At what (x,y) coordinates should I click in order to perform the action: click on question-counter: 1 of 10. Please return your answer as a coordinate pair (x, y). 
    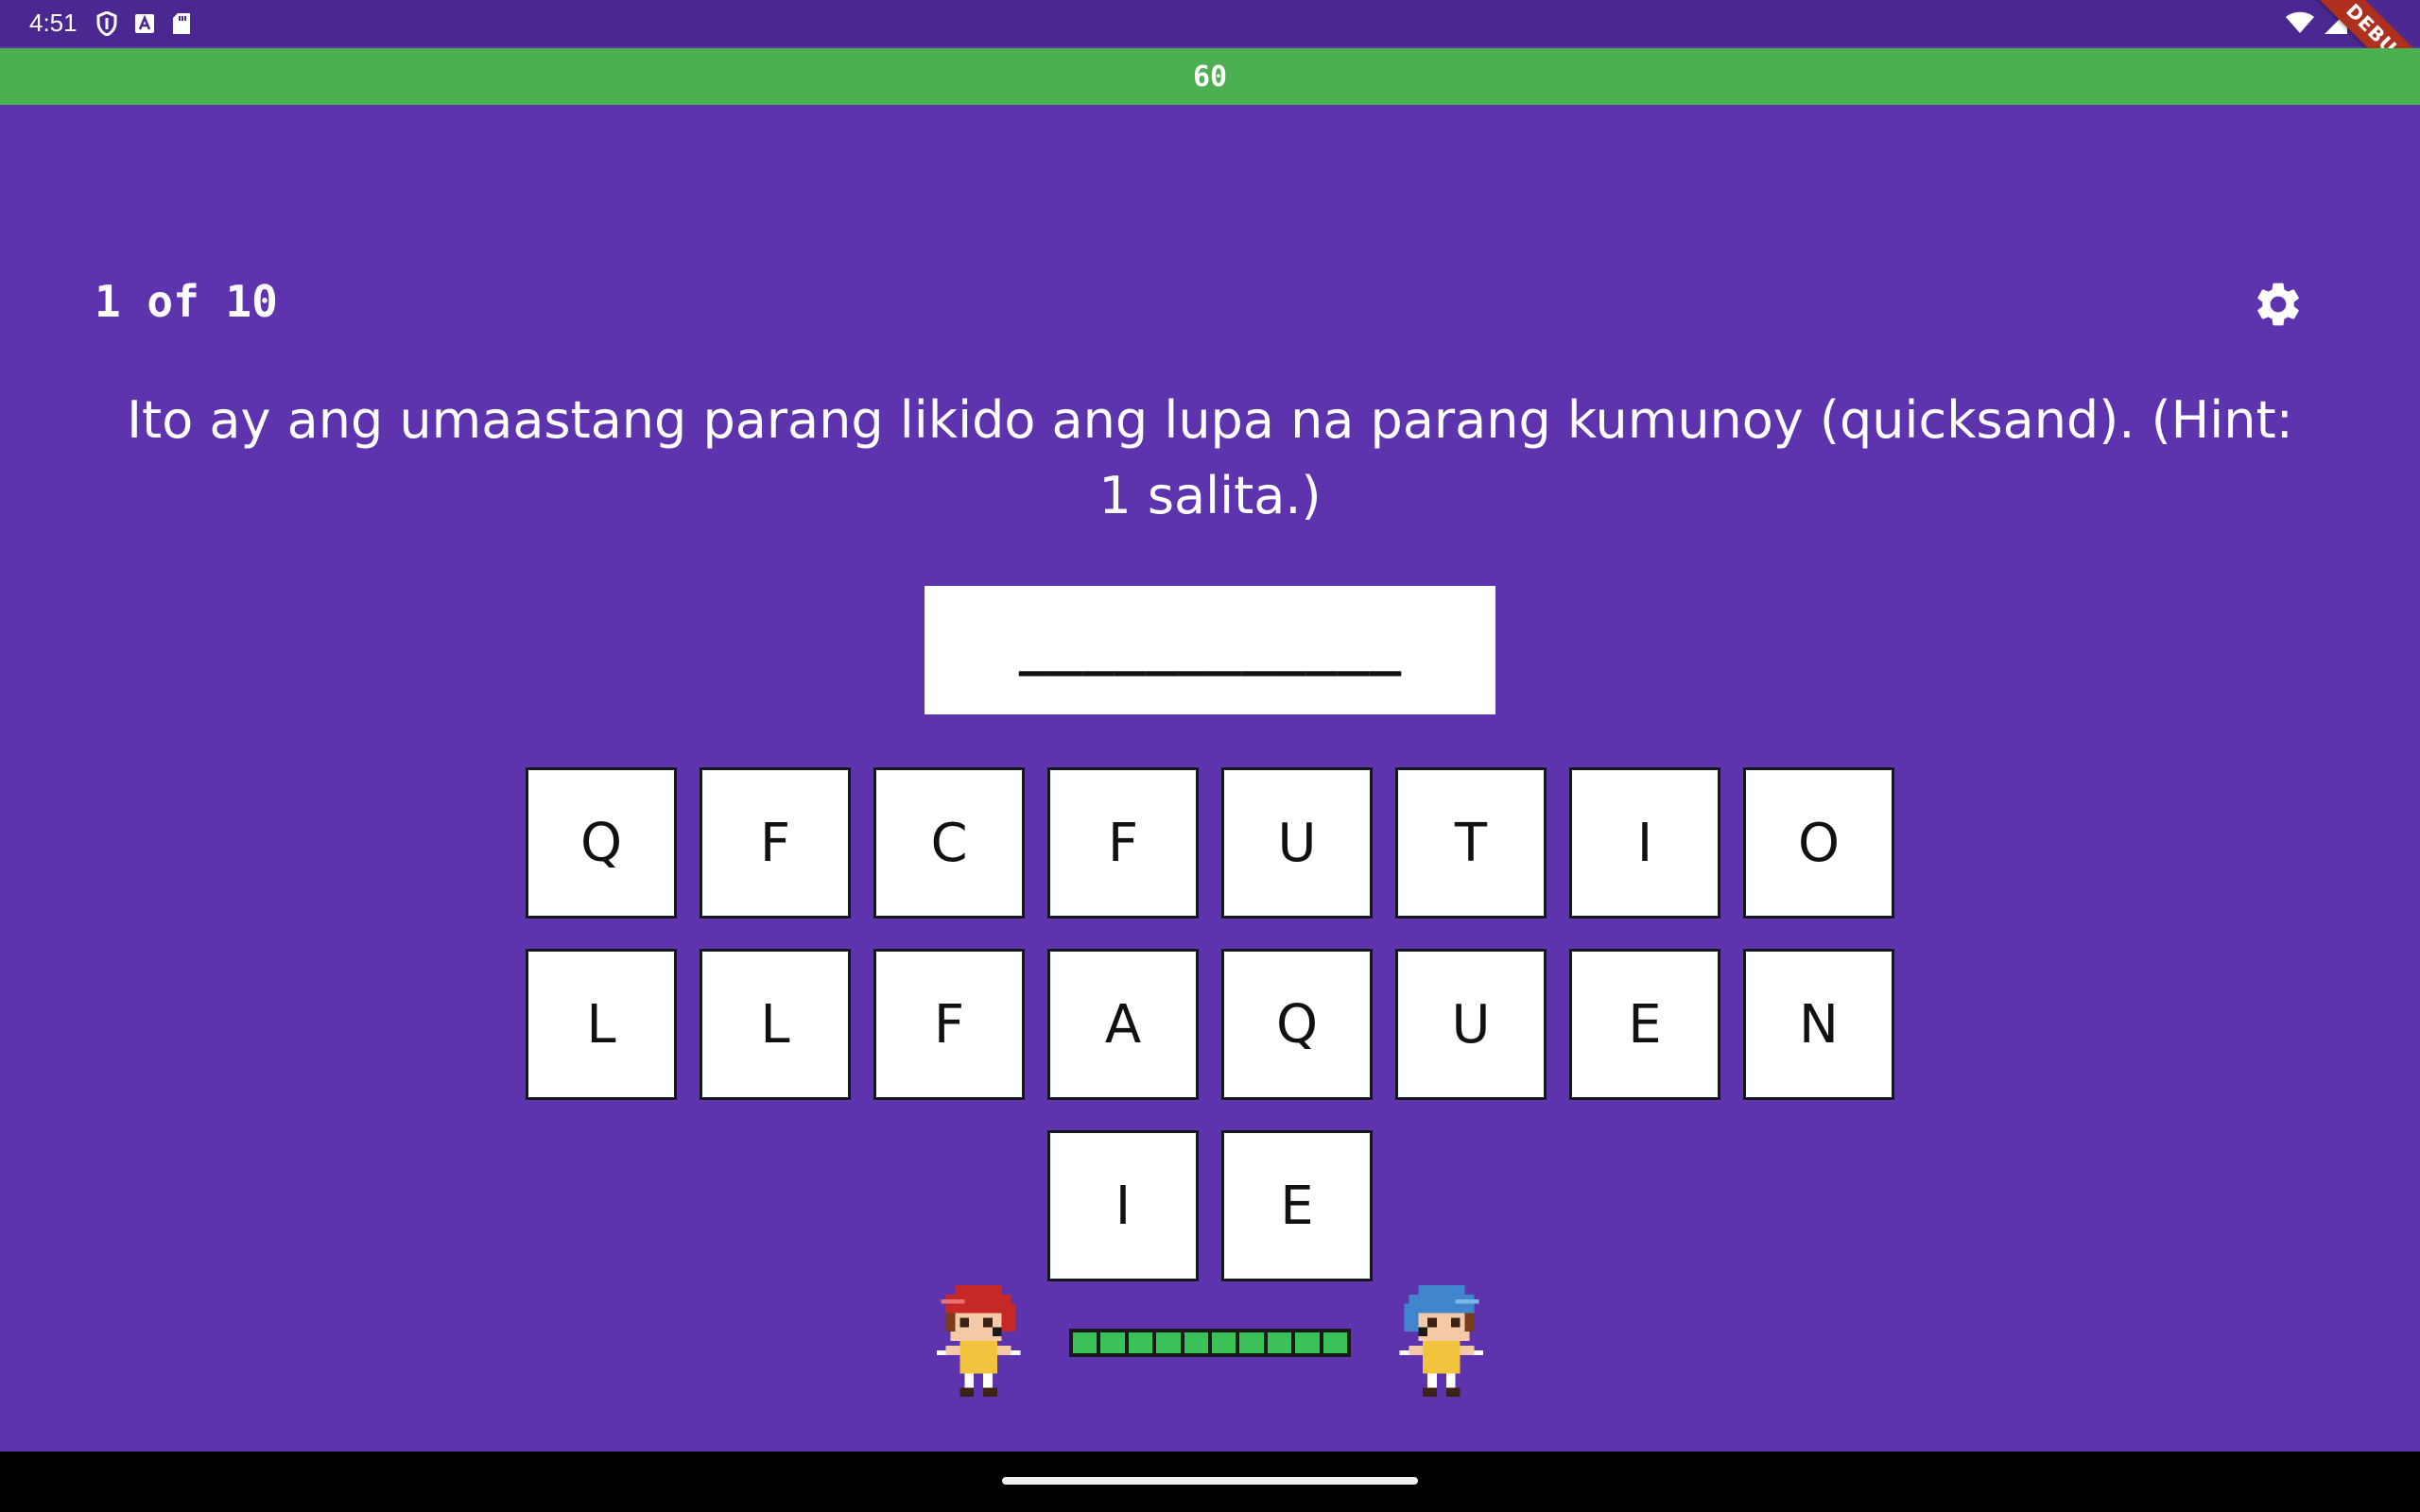
    Looking at the image, I should click on (186, 301).